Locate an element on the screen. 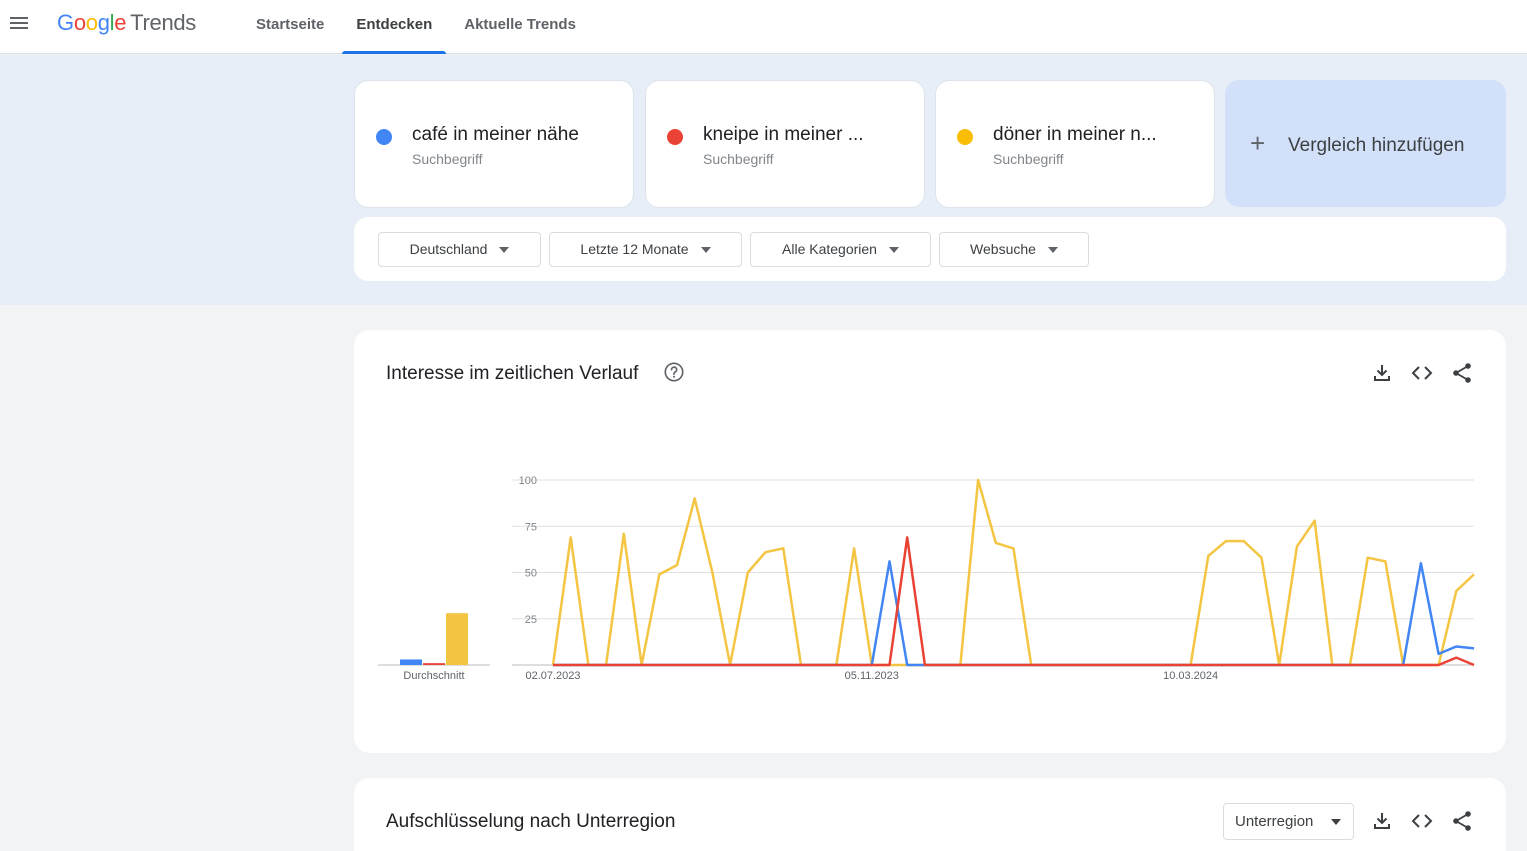 Image resolution: width=1527 pixels, height=851 pixels. tab-entdecken: Entdecken is located at coordinates (394, 27).